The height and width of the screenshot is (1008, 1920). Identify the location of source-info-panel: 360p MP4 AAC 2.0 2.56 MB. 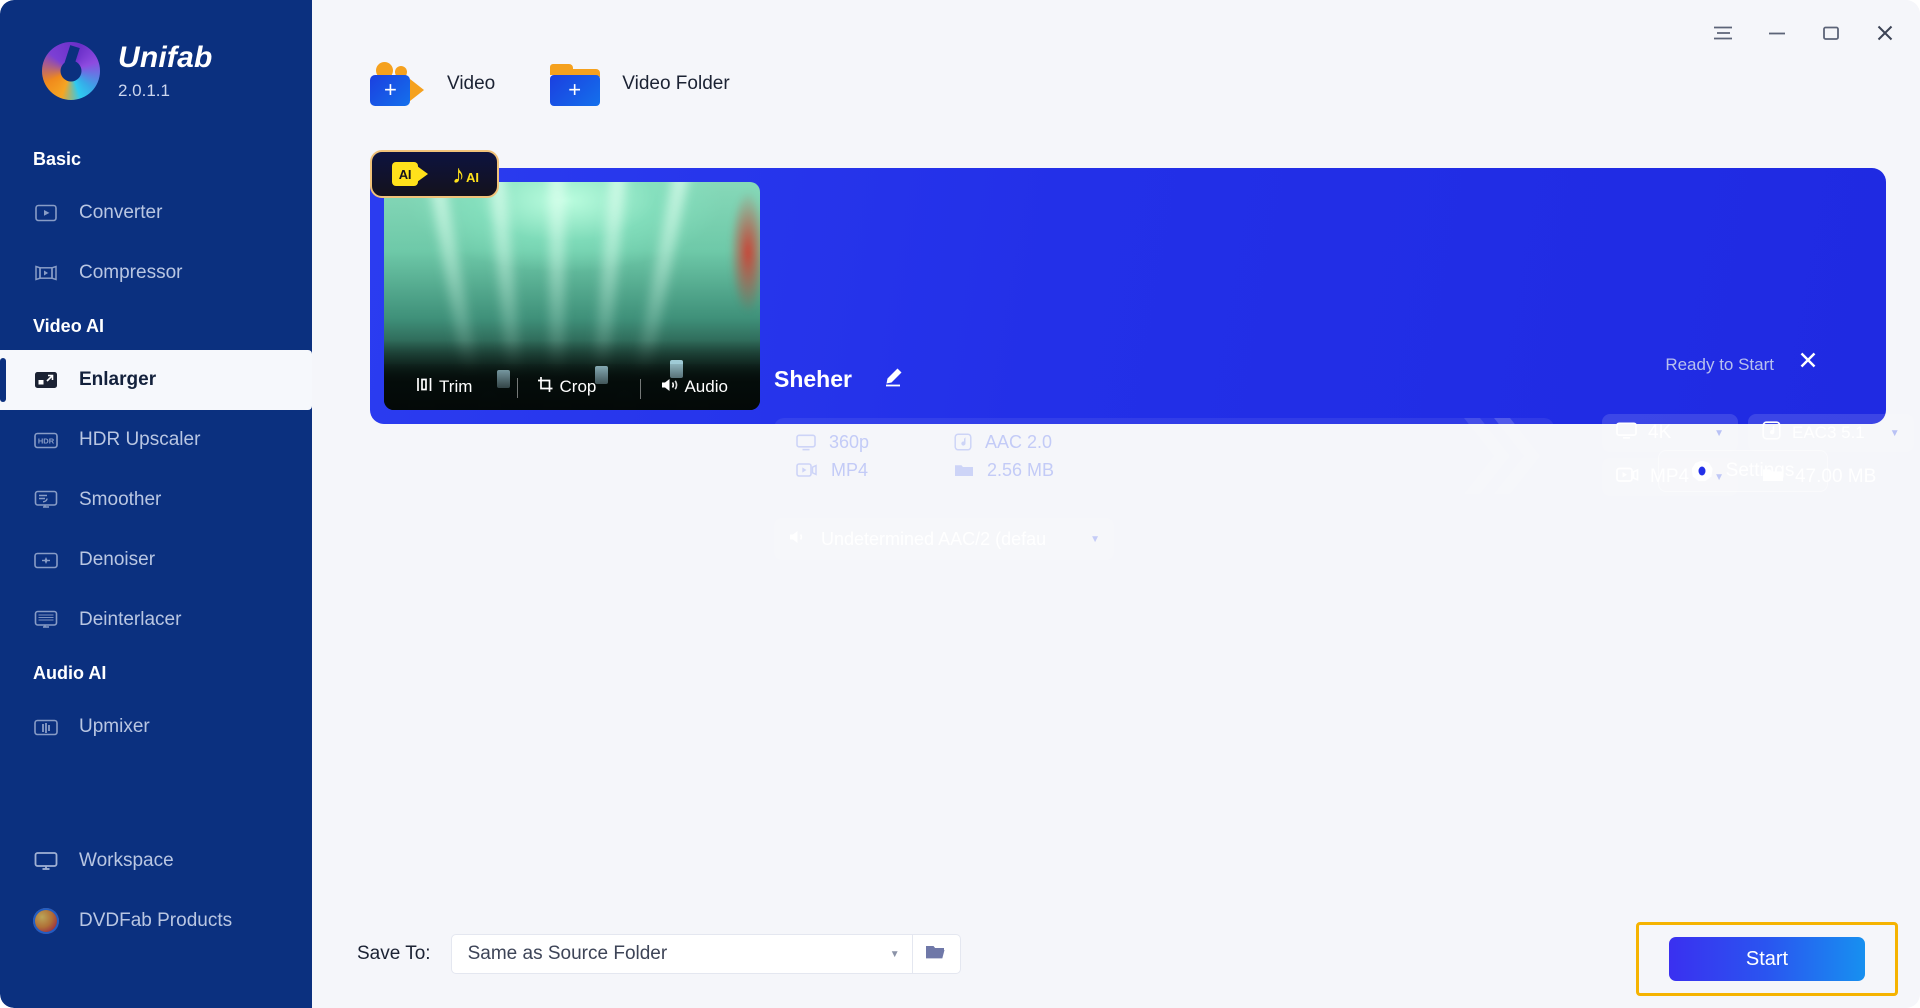
(1164, 456).